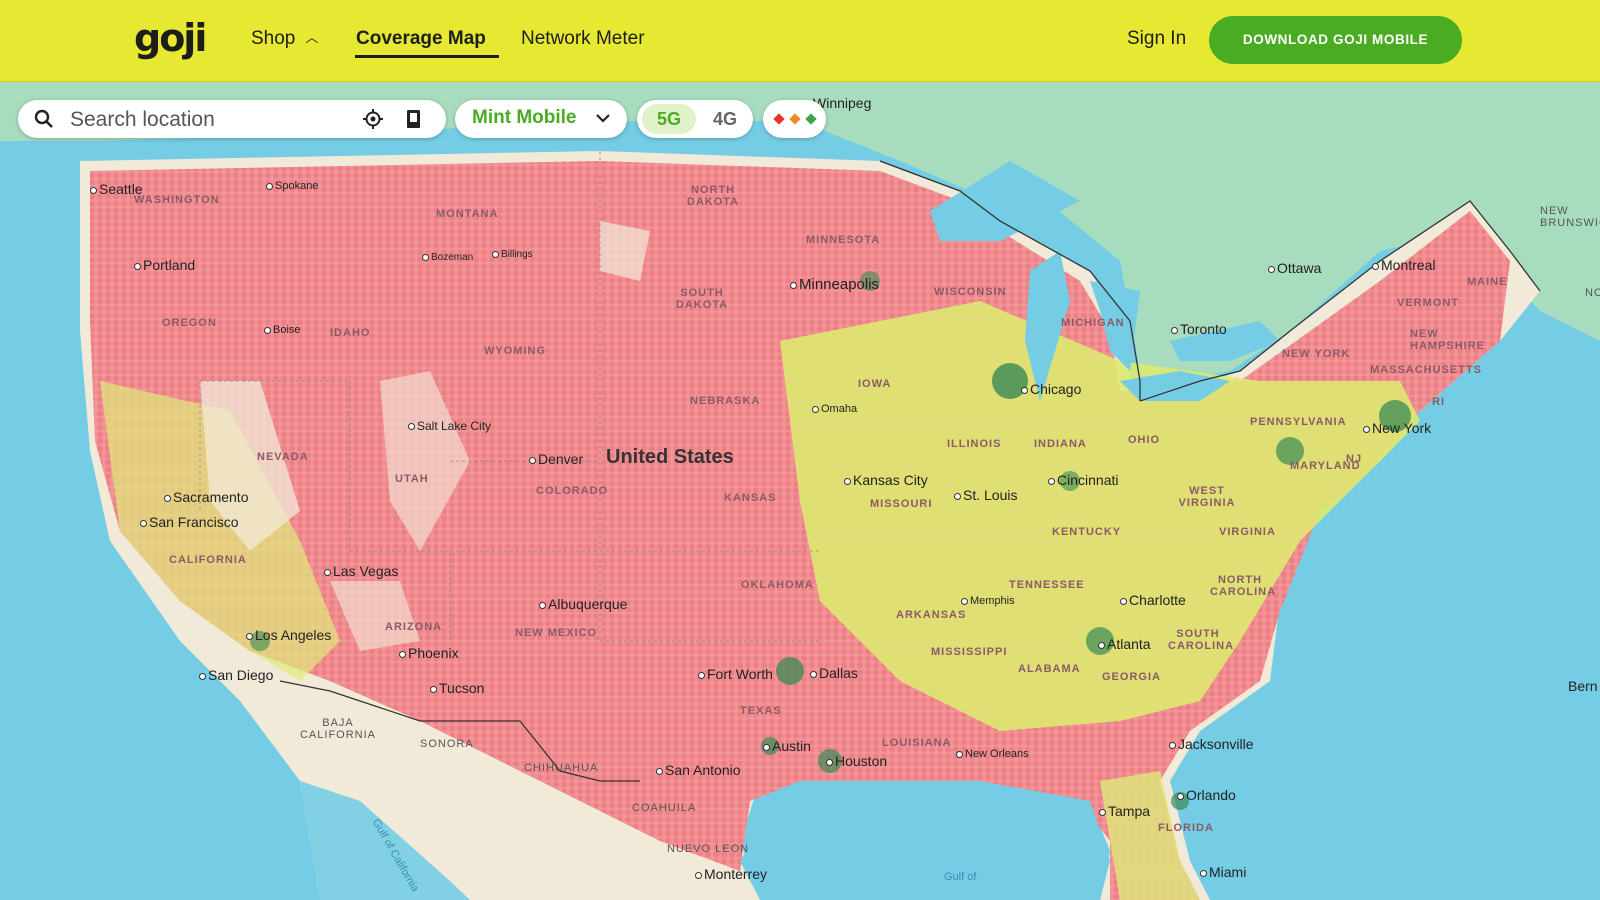  Describe the element at coordinates (170, 38) in the screenshot. I see `goji-logo: goji` at that location.